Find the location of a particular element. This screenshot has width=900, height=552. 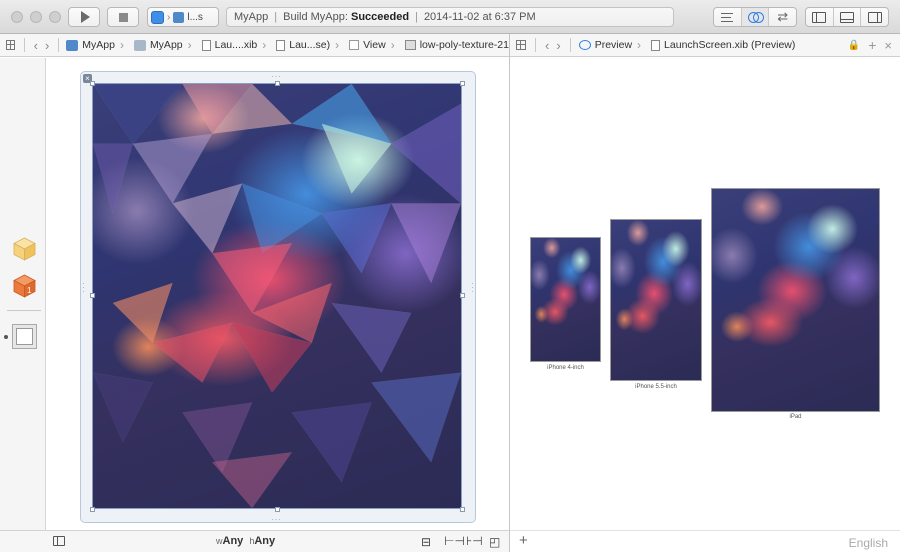

preview-icon is located at coordinates (584, 45).